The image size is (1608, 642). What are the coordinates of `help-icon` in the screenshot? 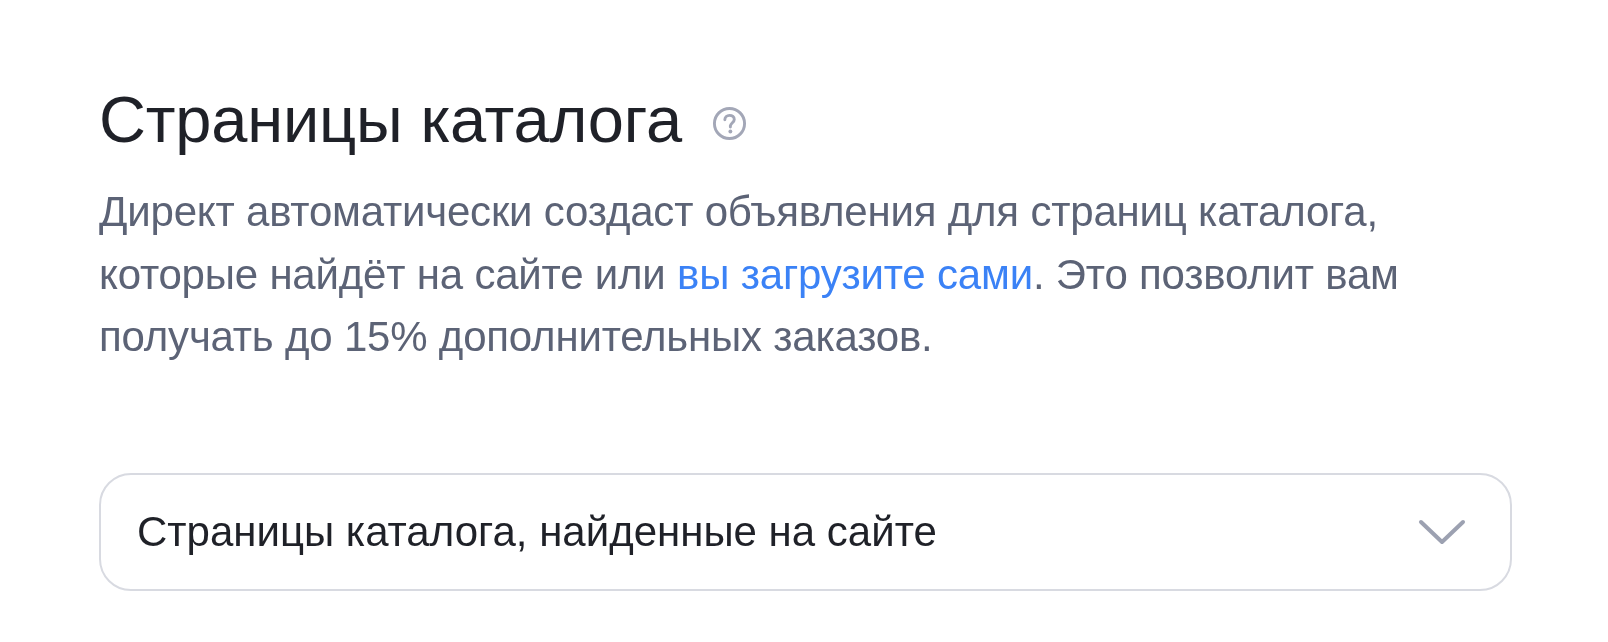 It's located at (729, 123).